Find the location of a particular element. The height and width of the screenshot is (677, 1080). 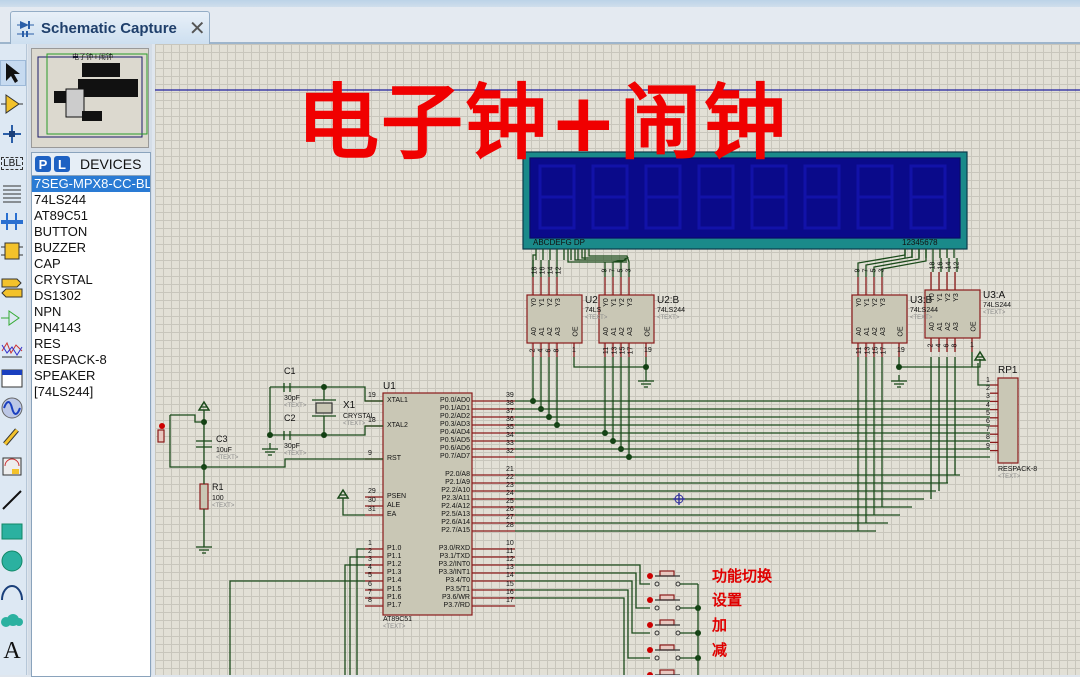

selection-mode-button is located at coordinates (13, 73).